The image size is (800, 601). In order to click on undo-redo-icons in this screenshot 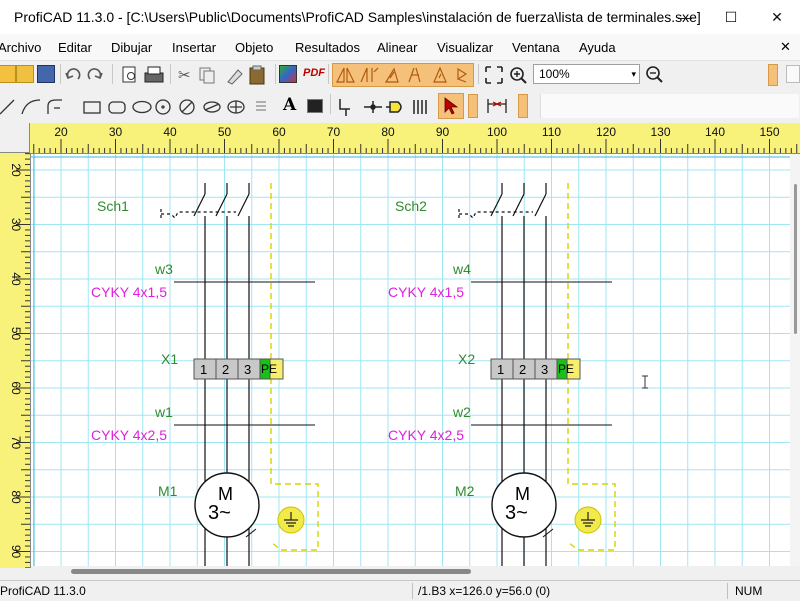, I will do `click(84, 75)`.